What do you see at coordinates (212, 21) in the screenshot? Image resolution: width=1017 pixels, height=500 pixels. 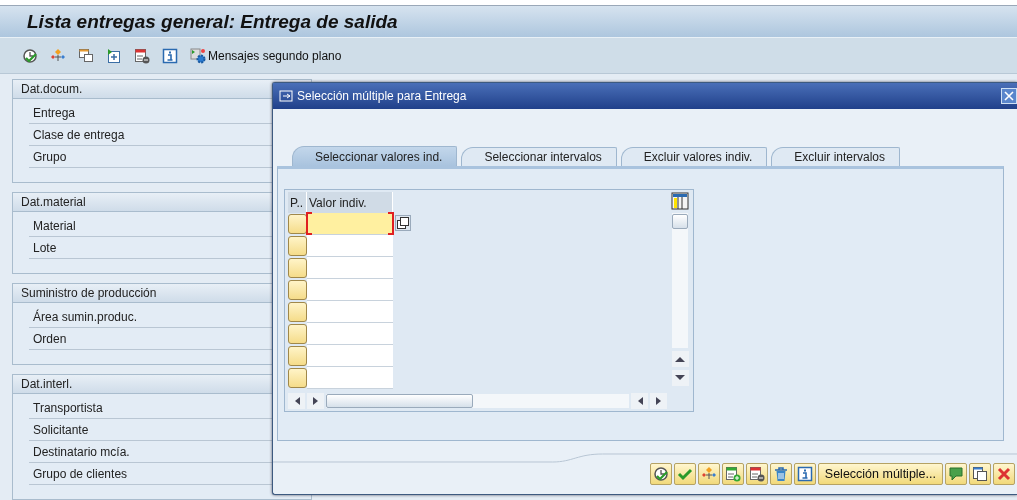 I see `window-title: Lista entregas general: Entrega de salida` at bounding box center [212, 21].